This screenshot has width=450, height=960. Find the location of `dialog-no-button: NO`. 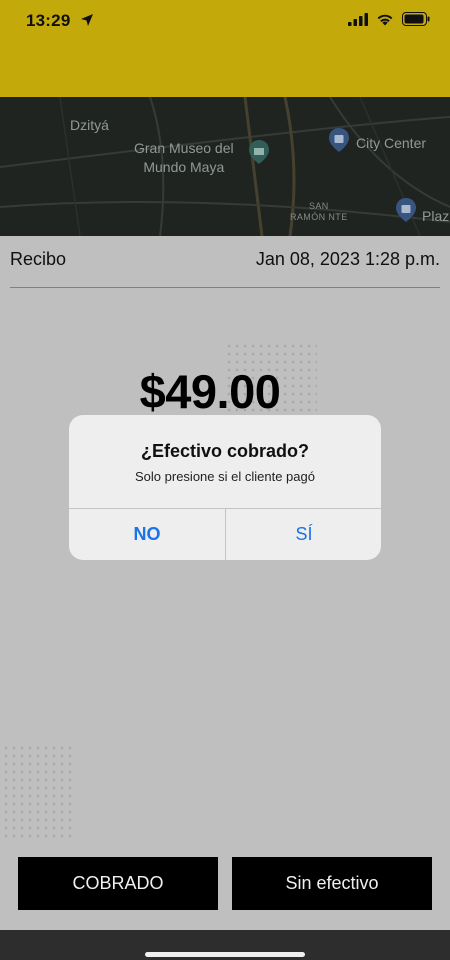

dialog-no-button: NO is located at coordinates (147, 534).